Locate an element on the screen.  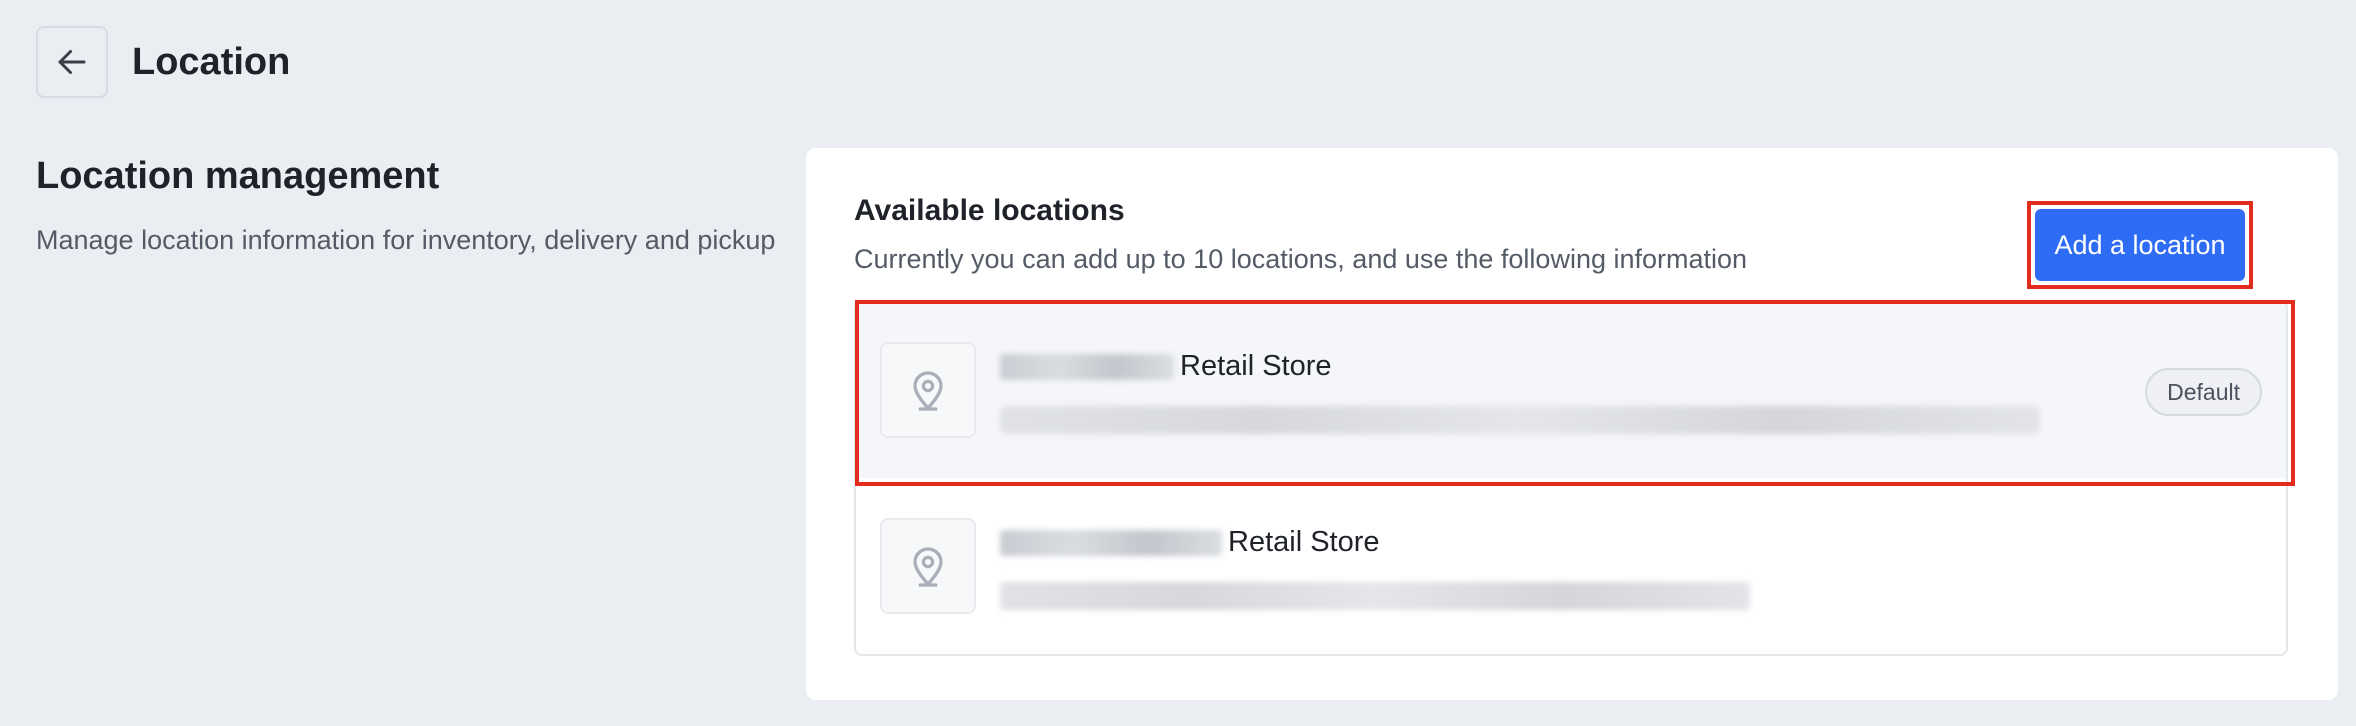
arrow-left-icon is located at coordinates (72, 62).